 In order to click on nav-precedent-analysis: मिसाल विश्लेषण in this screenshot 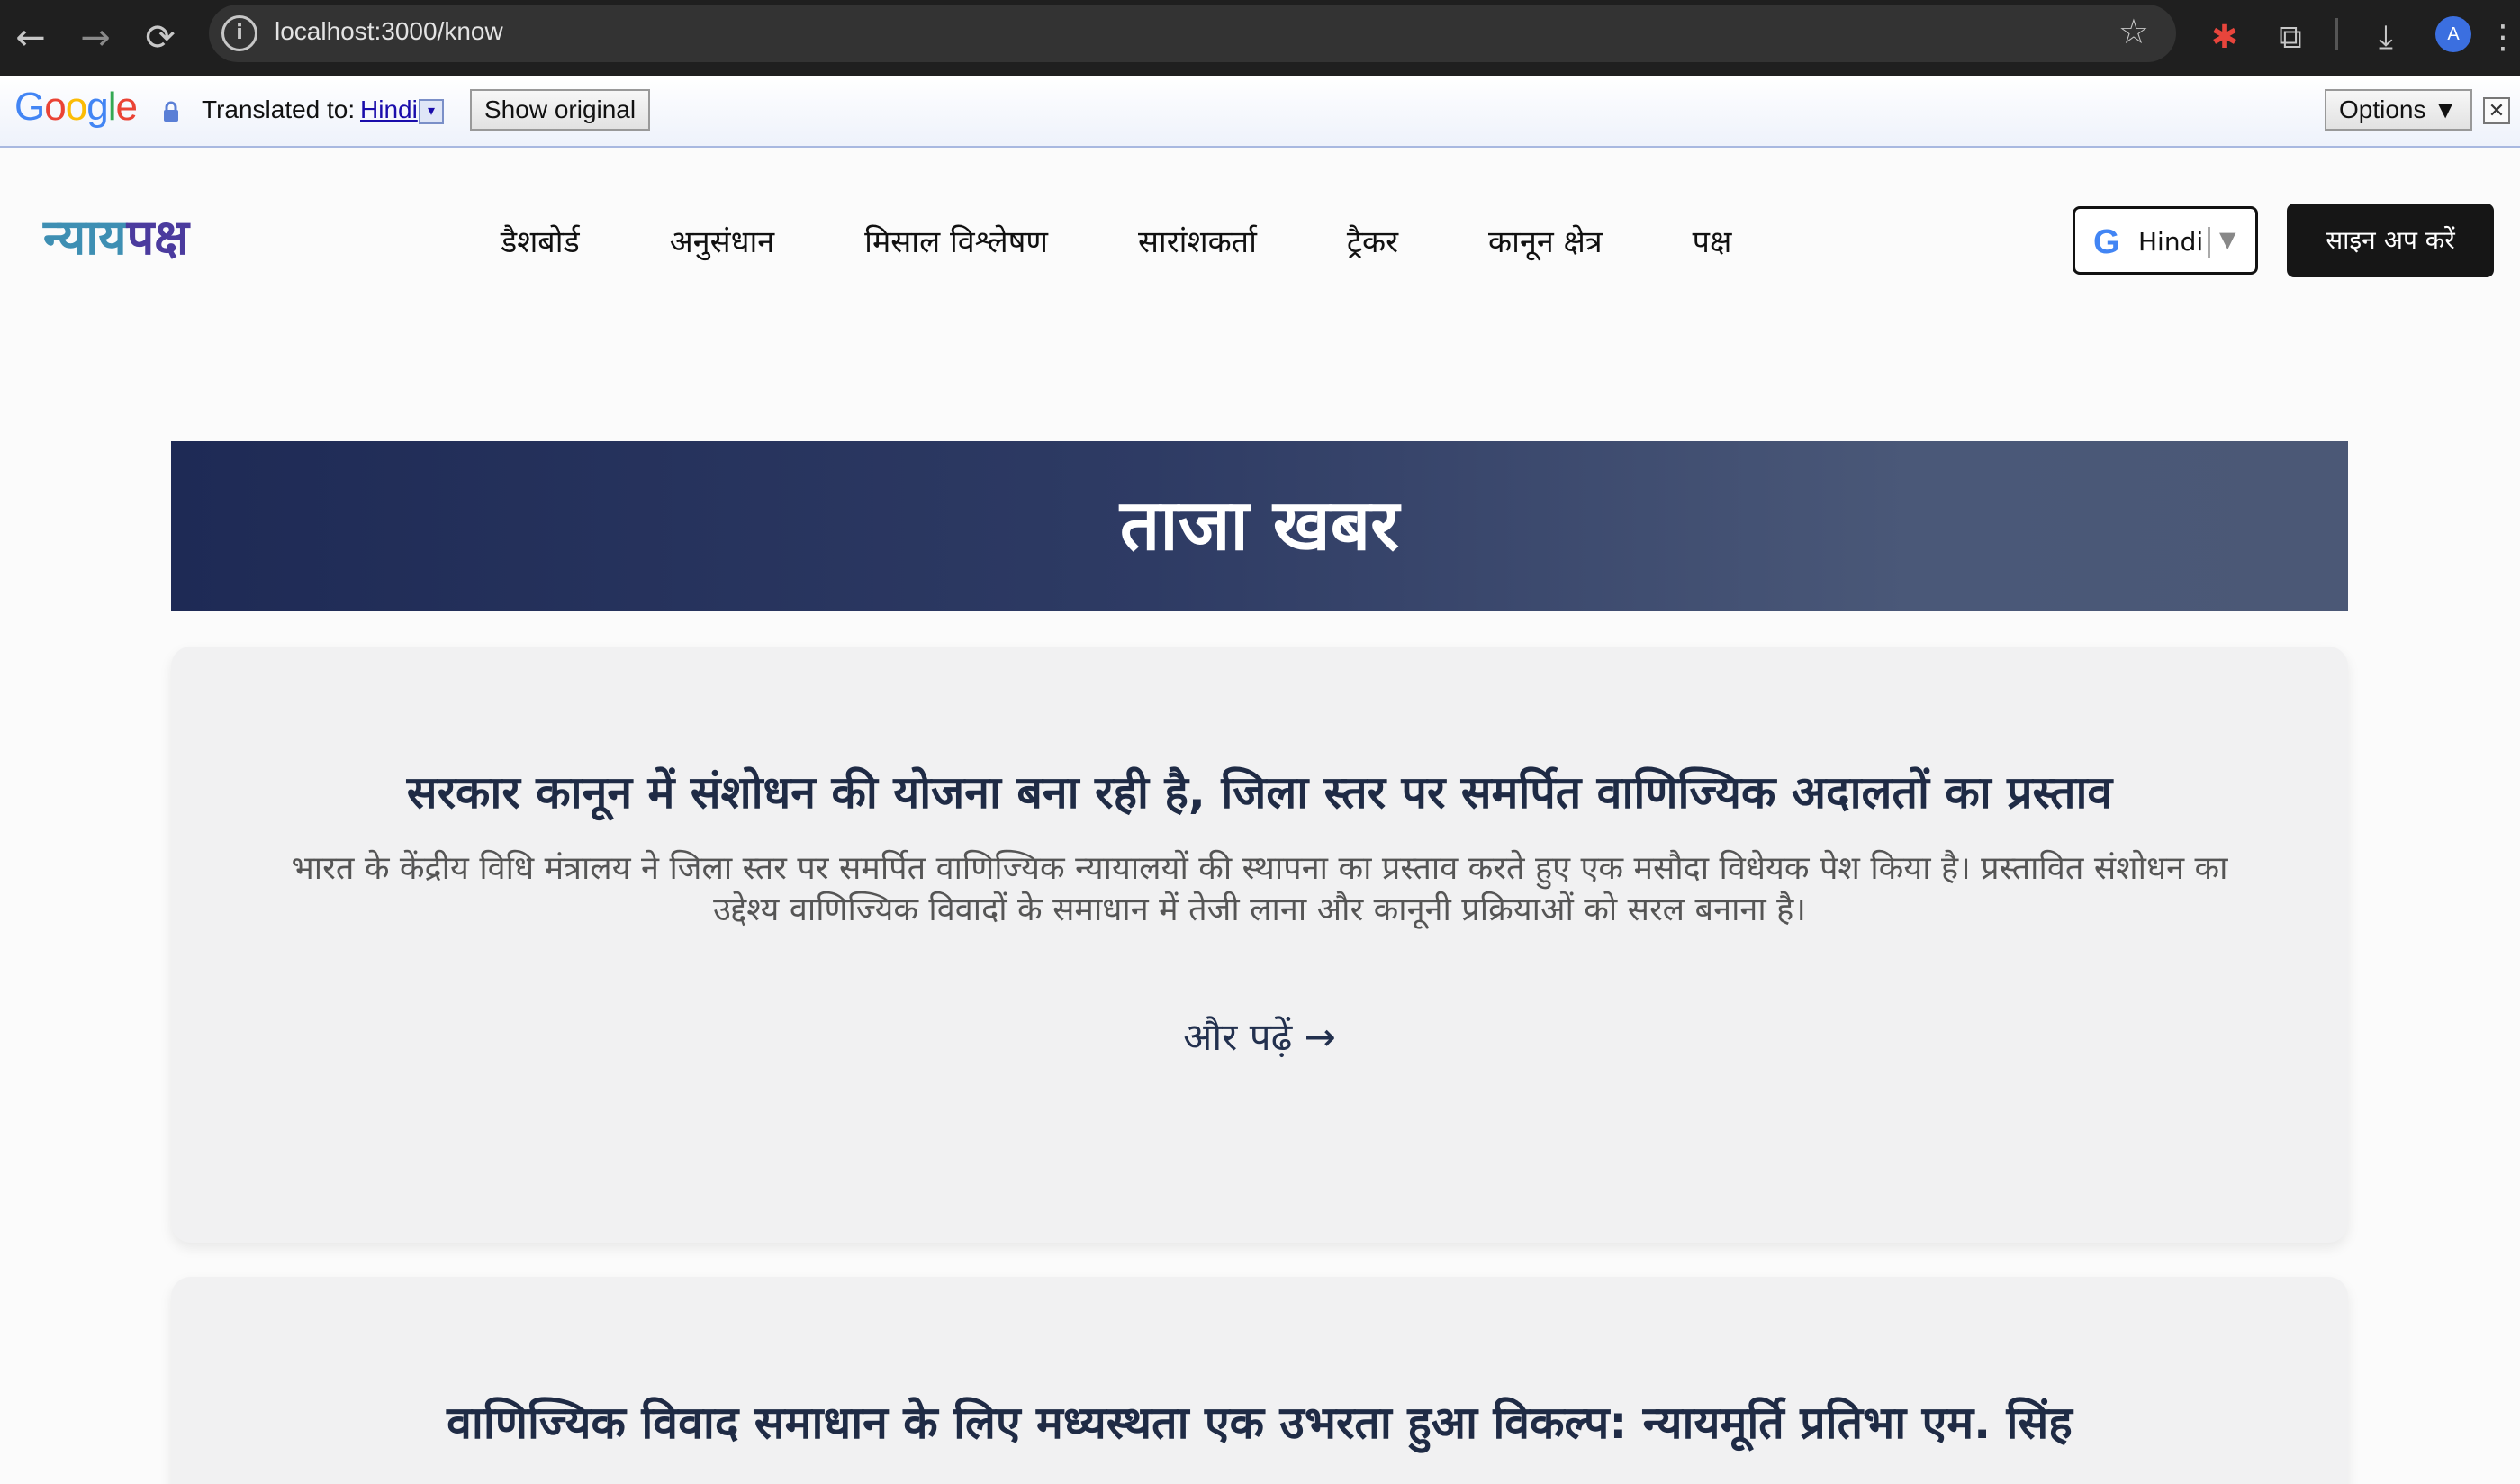, I will do `click(956, 241)`.